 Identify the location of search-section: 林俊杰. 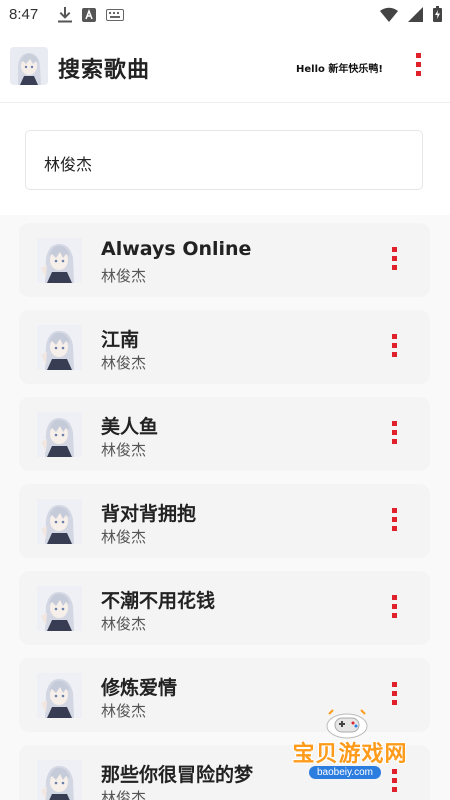
(225, 158).